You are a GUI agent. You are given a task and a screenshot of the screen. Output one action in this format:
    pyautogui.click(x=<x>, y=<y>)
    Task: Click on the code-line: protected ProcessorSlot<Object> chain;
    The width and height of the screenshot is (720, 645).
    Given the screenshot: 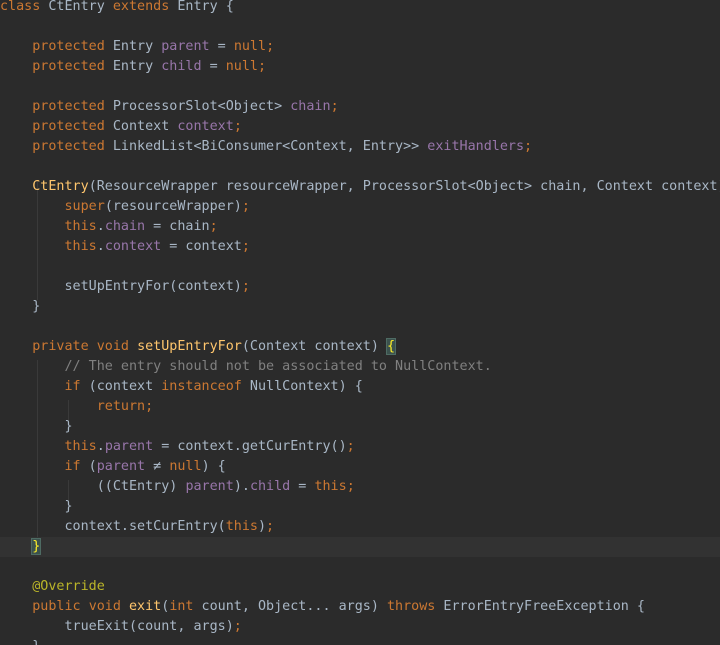 What is the action you would take?
    pyautogui.click(x=360, y=107)
    